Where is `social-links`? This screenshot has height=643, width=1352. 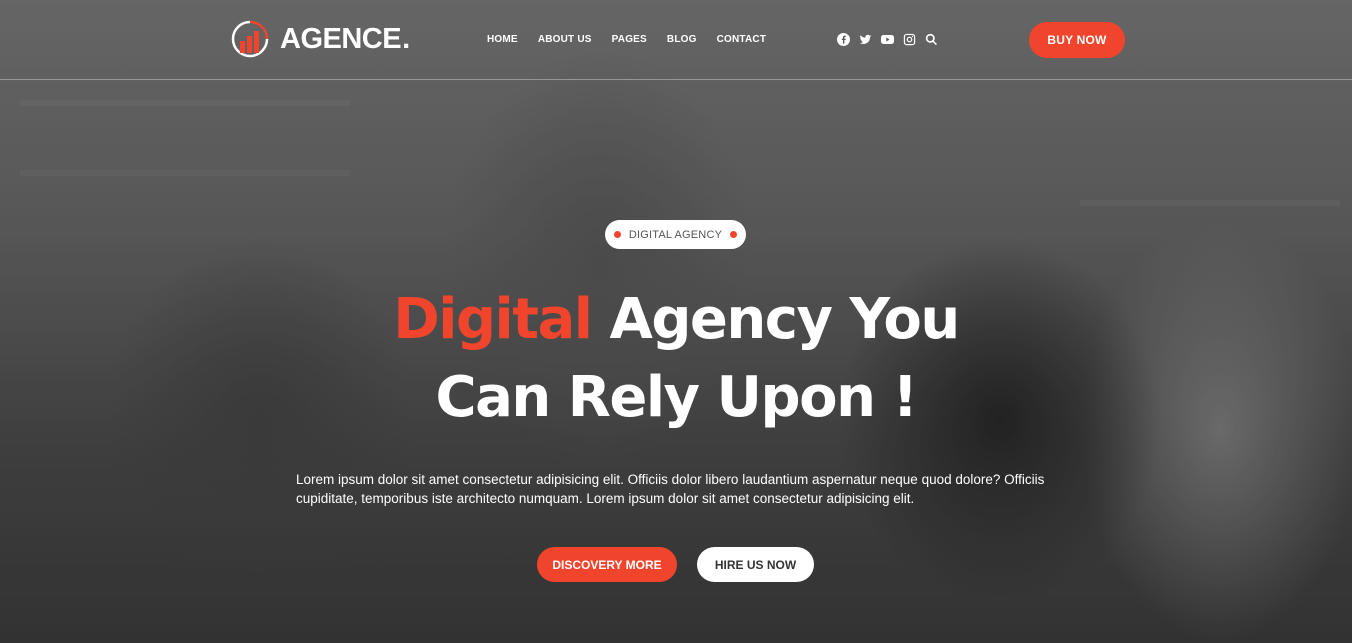
social-links is located at coordinates (887, 39).